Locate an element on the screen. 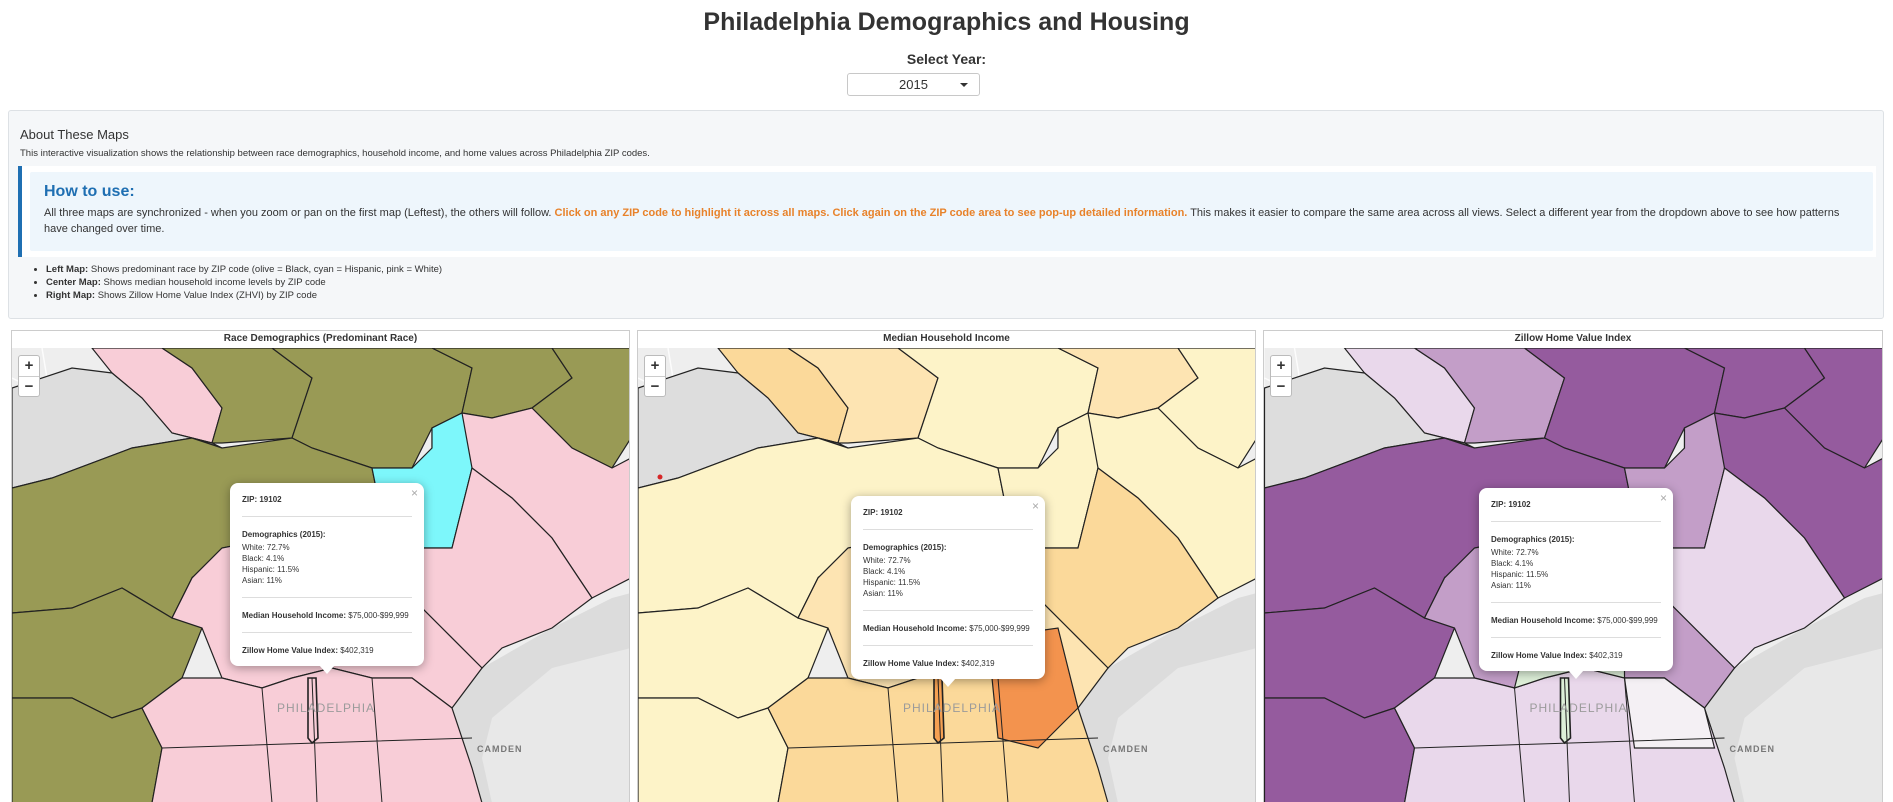 Image resolution: width=1893 pixels, height=802 pixels. race-map-title: Race Demographics (Predominant Race) is located at coordinates (320, 339).